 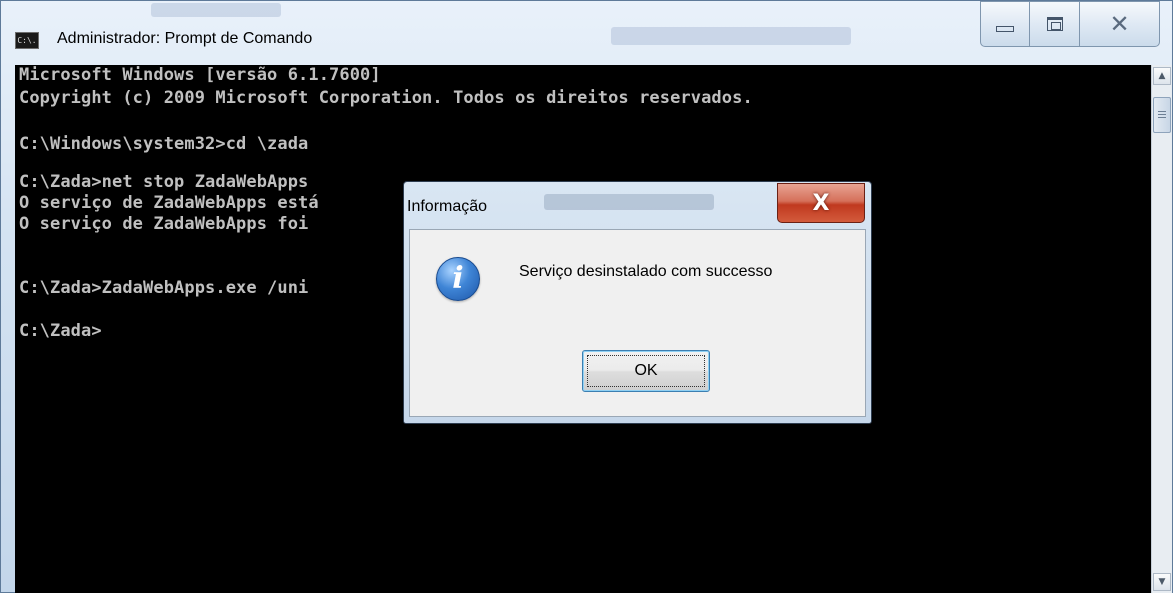 I want to click on minimize-icon, so click(x=1005, y=29).